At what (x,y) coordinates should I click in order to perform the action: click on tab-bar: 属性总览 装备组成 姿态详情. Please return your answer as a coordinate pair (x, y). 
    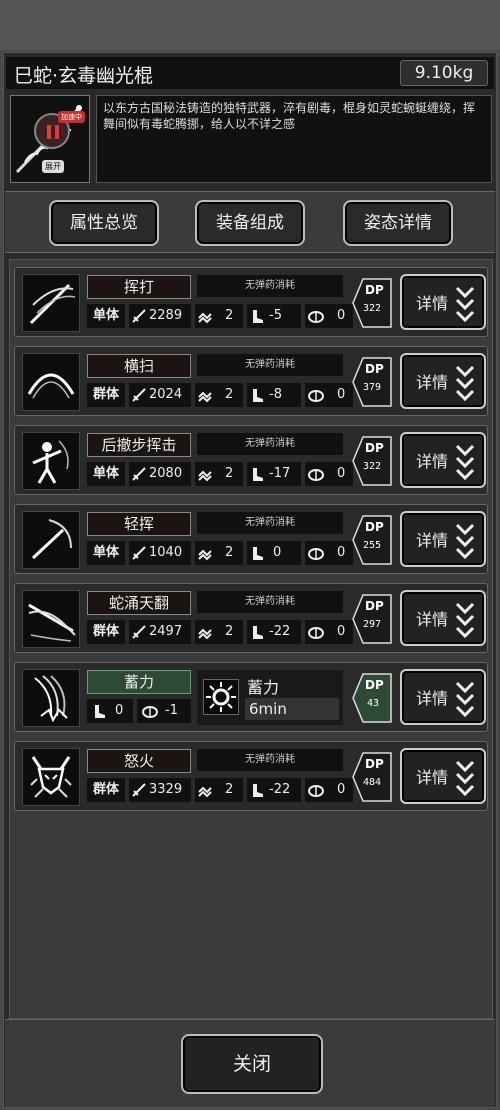
    Looking at the image, I should click on (250, 222).